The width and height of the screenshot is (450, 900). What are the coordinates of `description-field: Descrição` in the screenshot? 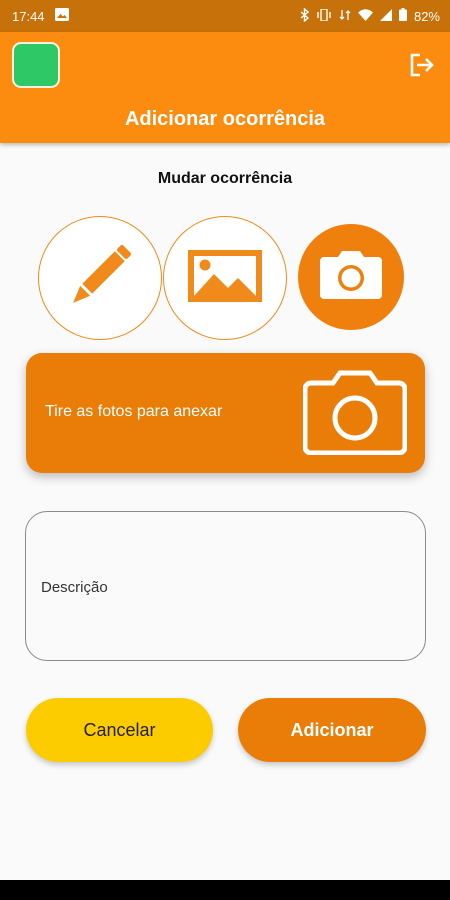 It's located at (225, 586).